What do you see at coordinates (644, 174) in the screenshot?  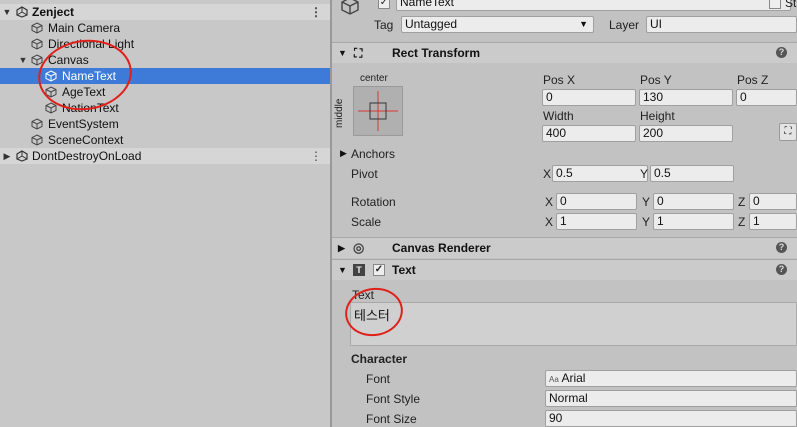 I see `pivot-y-prefix: Y` at bounding box center [644, 174].